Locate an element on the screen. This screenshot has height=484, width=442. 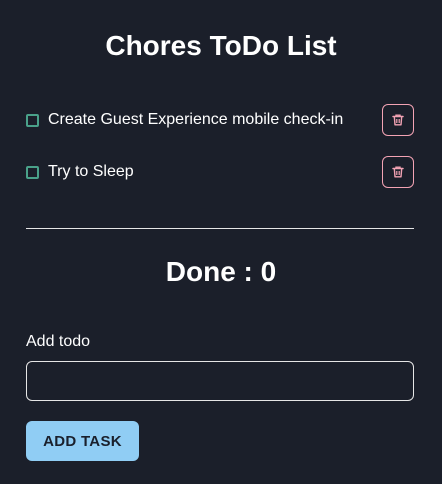
add-todo-input is located at coordinates (220, 381).